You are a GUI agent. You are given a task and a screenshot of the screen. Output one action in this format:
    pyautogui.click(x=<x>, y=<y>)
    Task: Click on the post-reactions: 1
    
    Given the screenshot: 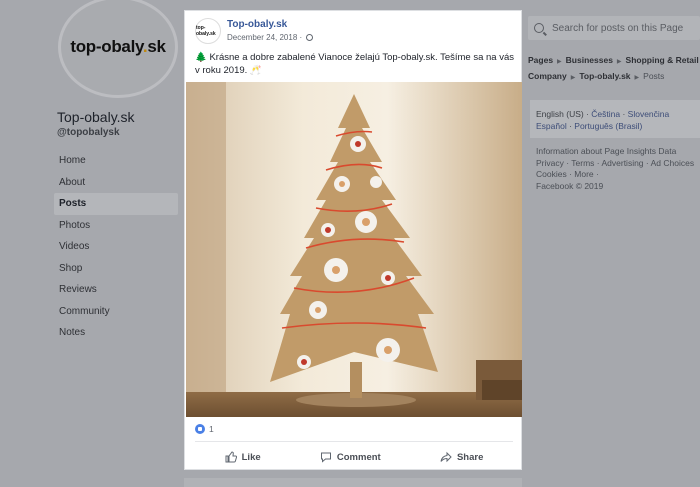 What is the action you would take?
    pyautogui.click(x=204, y=429)
    